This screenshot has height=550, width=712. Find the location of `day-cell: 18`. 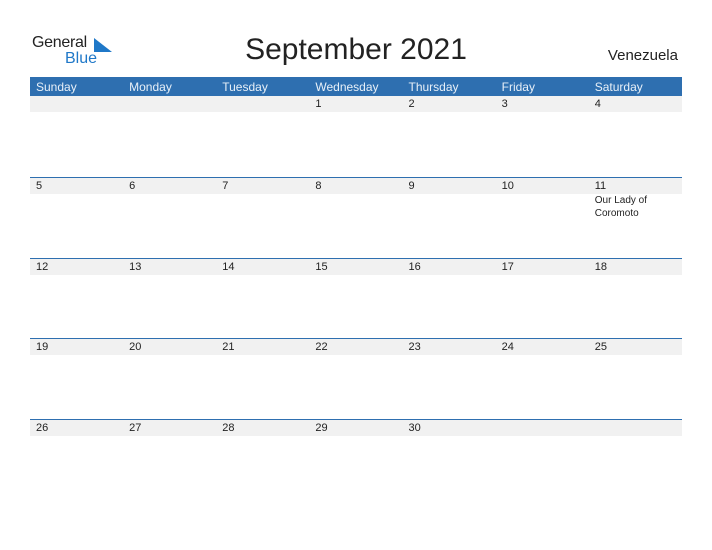

day-cell: 18 is located at coordinates (600, 266).